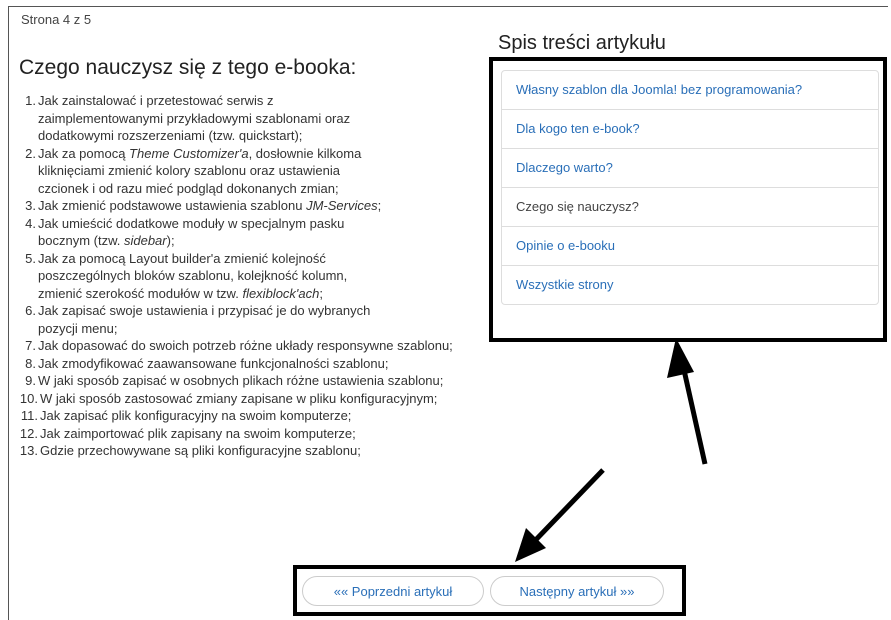 Image resolution: width=891 pixels, height=620 pixels. I want to click on arrow-to-pager-icon, so click(564, 510).